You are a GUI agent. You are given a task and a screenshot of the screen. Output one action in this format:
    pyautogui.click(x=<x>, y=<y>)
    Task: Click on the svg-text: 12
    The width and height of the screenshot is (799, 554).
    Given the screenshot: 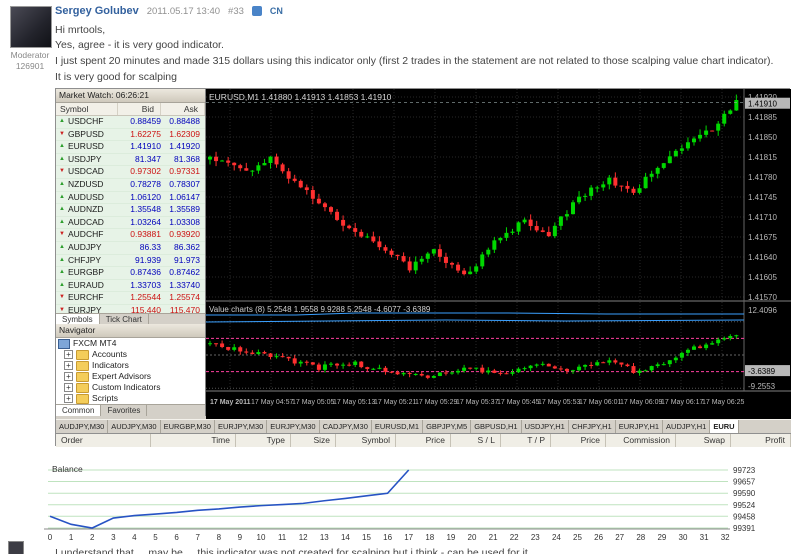 What is the action you would take?
    pyautogui.click(x=303, y=537)
    